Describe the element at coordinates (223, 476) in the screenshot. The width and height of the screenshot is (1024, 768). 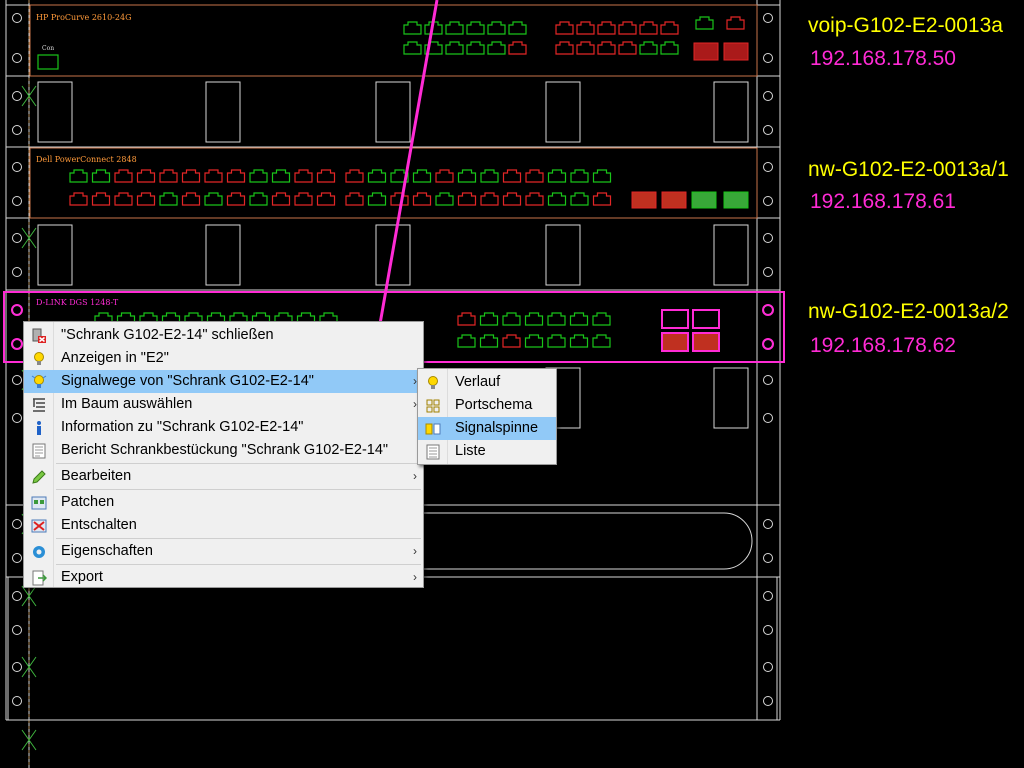
I see `menu-item-edit: Bearbeiten ›` at that location.